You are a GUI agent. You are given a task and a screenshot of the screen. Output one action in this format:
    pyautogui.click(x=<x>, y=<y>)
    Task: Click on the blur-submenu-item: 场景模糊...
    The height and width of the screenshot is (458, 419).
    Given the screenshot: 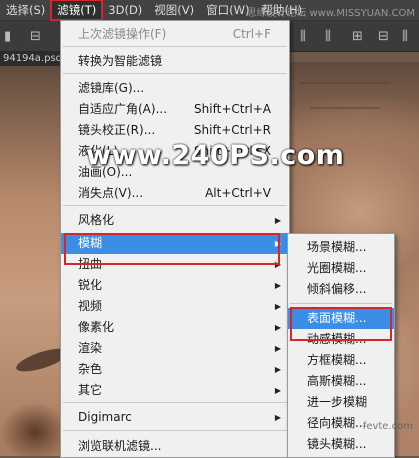 What is the action you would take?
    pyautogui.click(x=341, y=247)
    